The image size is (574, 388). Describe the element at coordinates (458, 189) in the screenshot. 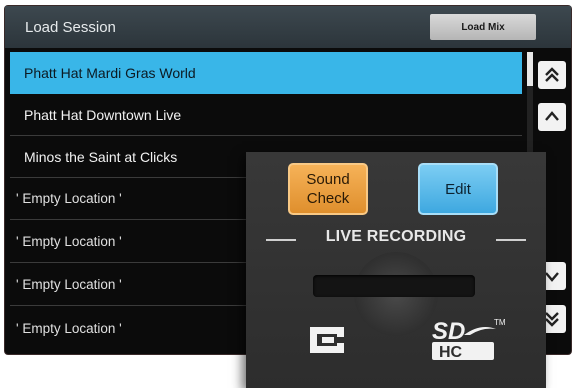

I see `edit-button: Edit` at that location.